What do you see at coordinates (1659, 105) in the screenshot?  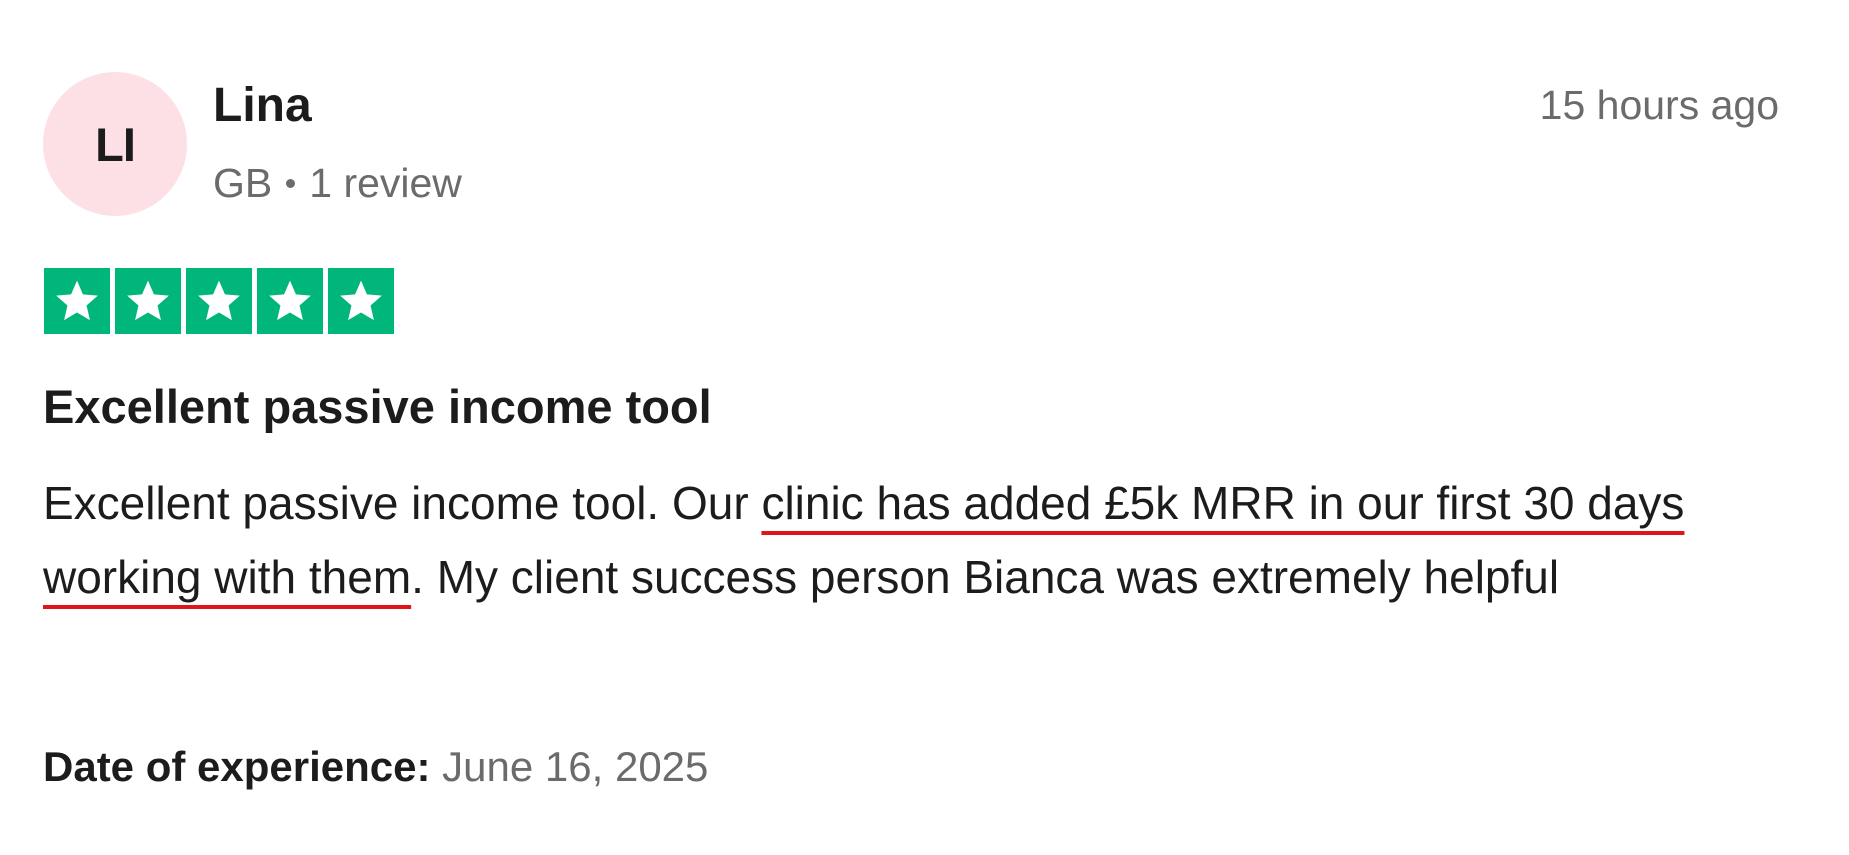 I see `review-timestamp: 15 hours ago` at bounding box center [1659, 105].